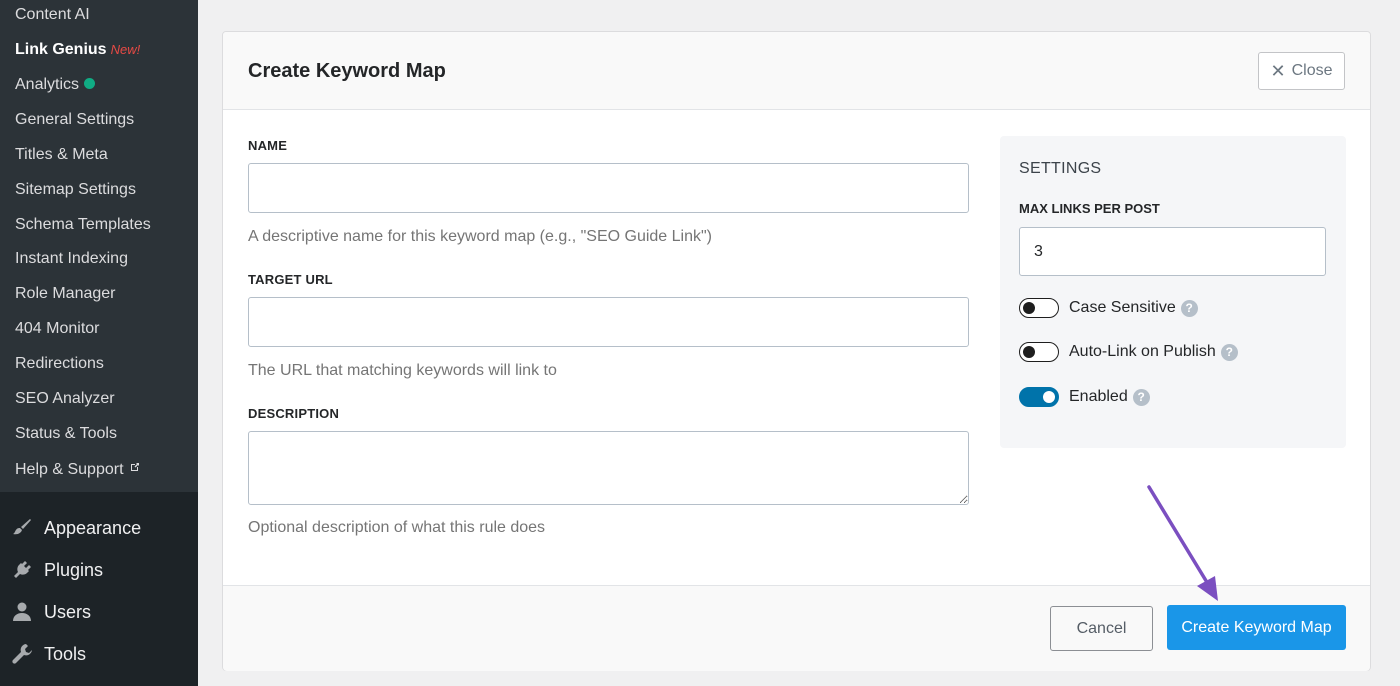  Describe the element at coordinates (78, 469) in the screenshot. I see `submenu-item-help-support: Help & Support` at that location.